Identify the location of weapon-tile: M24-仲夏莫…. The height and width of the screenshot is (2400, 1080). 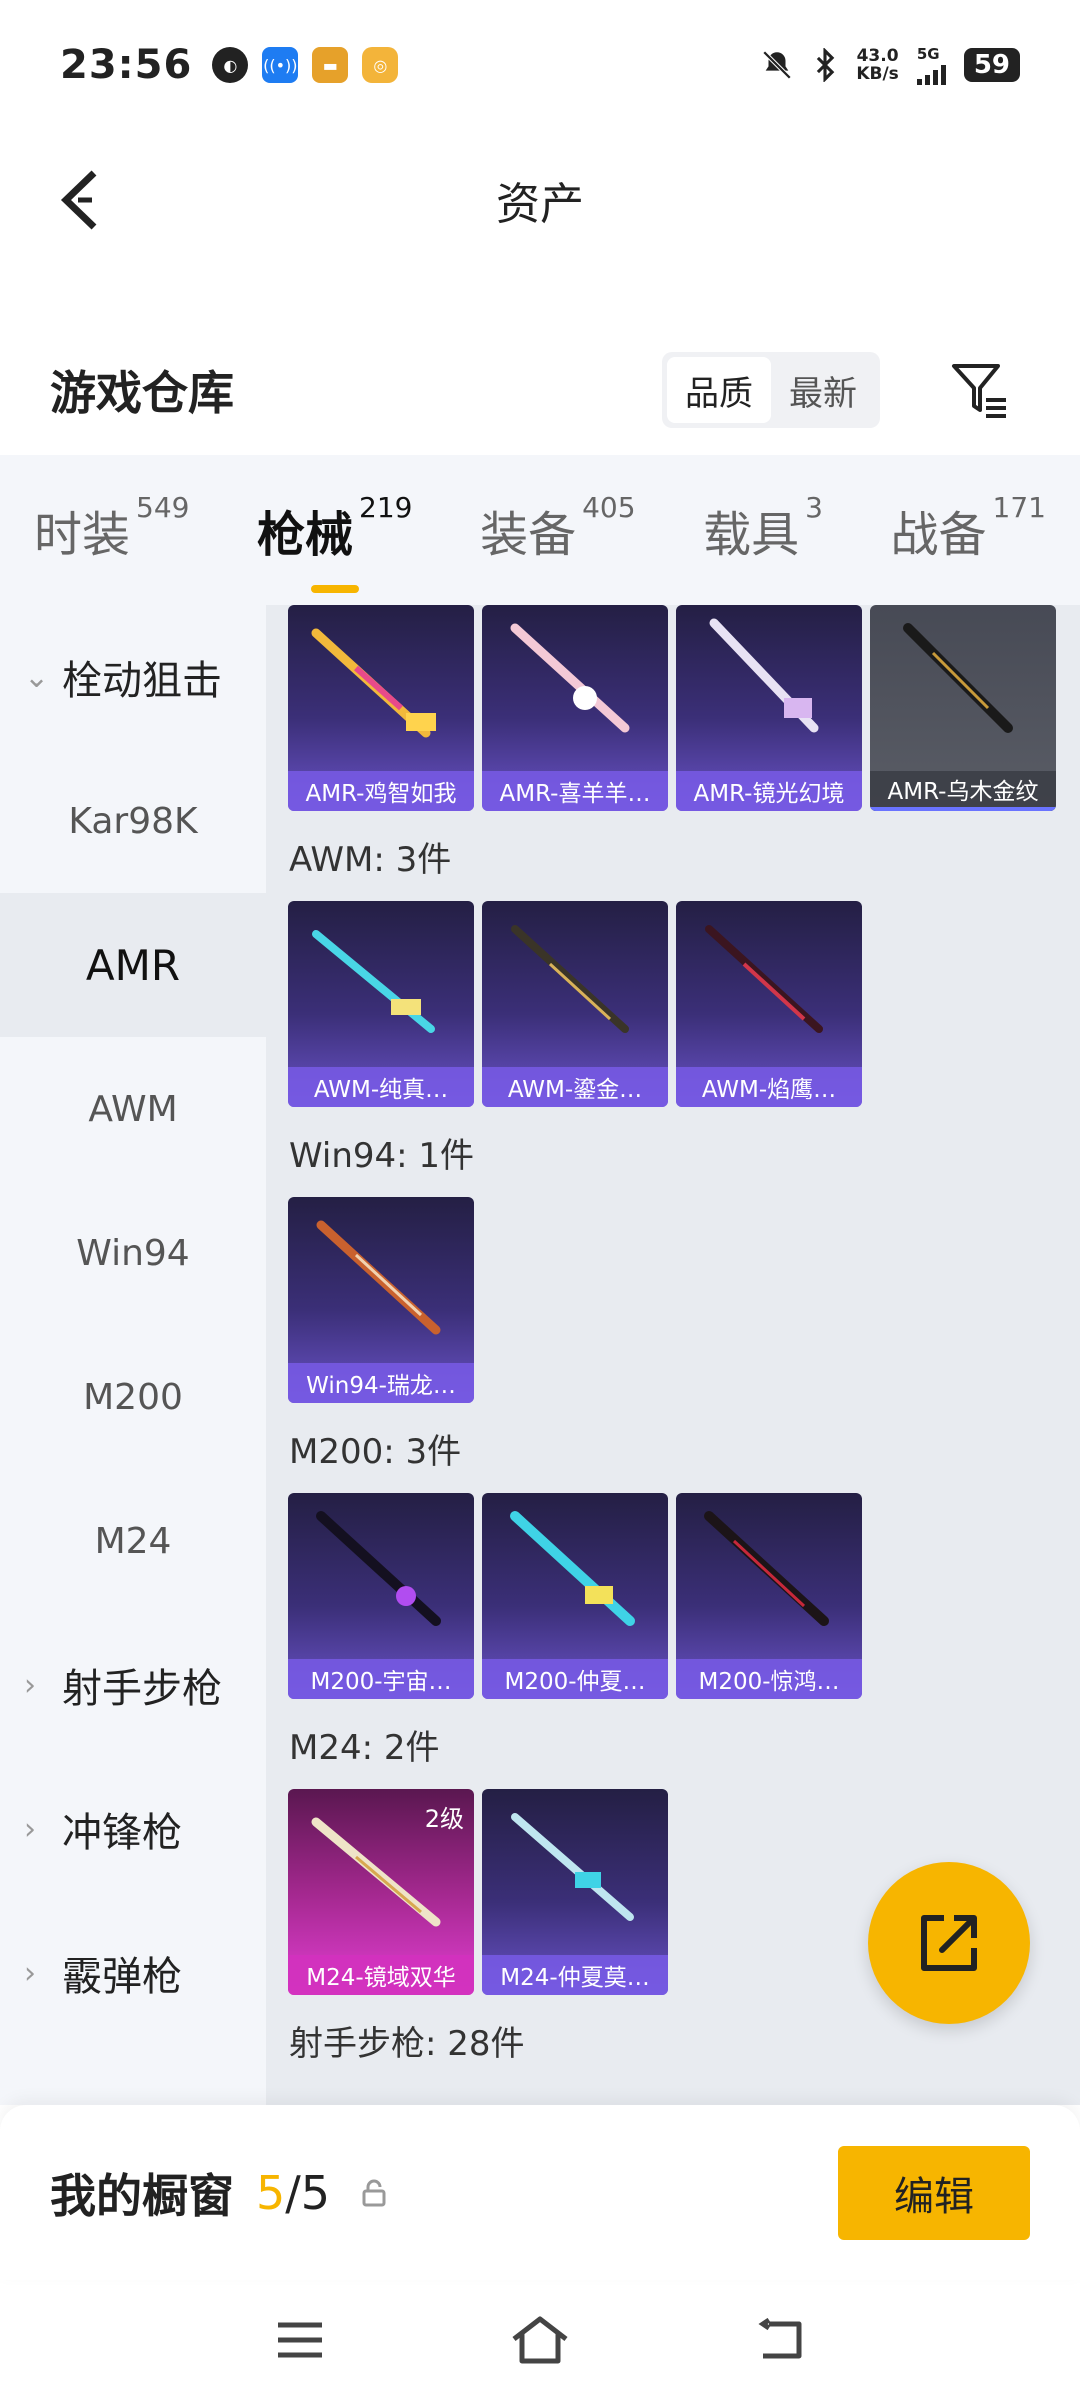
(575, 1892).